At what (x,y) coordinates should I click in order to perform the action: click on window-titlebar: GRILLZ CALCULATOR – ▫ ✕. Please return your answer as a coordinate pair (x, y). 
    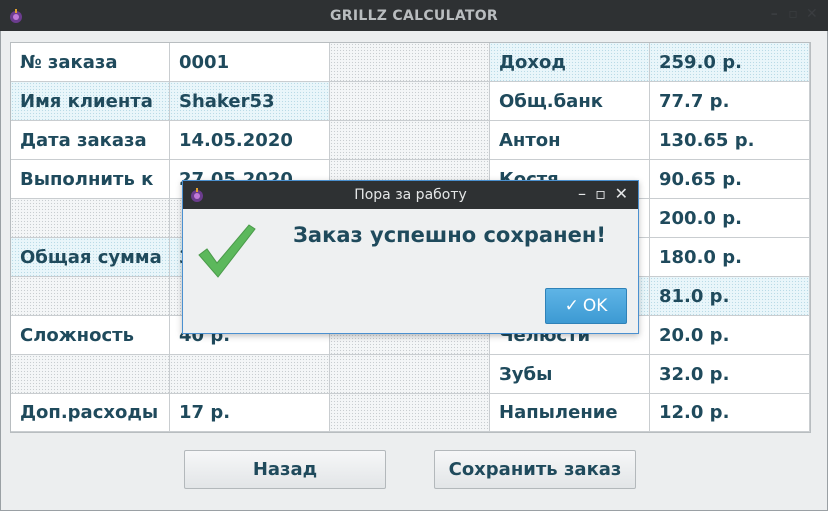
    Looking at the image, I should click on (414, 15).